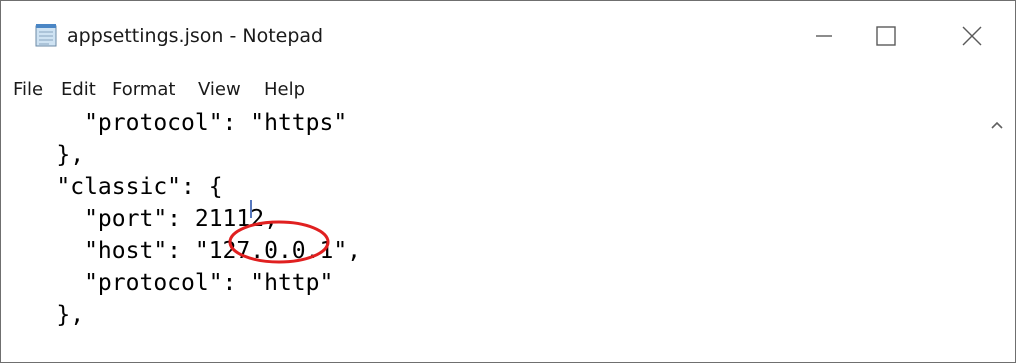 The width and height of the screenshot is (1016, 363). What do you see at coordinates (997, 234) in the screenshot?
I see `vertical-scrollbar` at bounding box center [997, 234].